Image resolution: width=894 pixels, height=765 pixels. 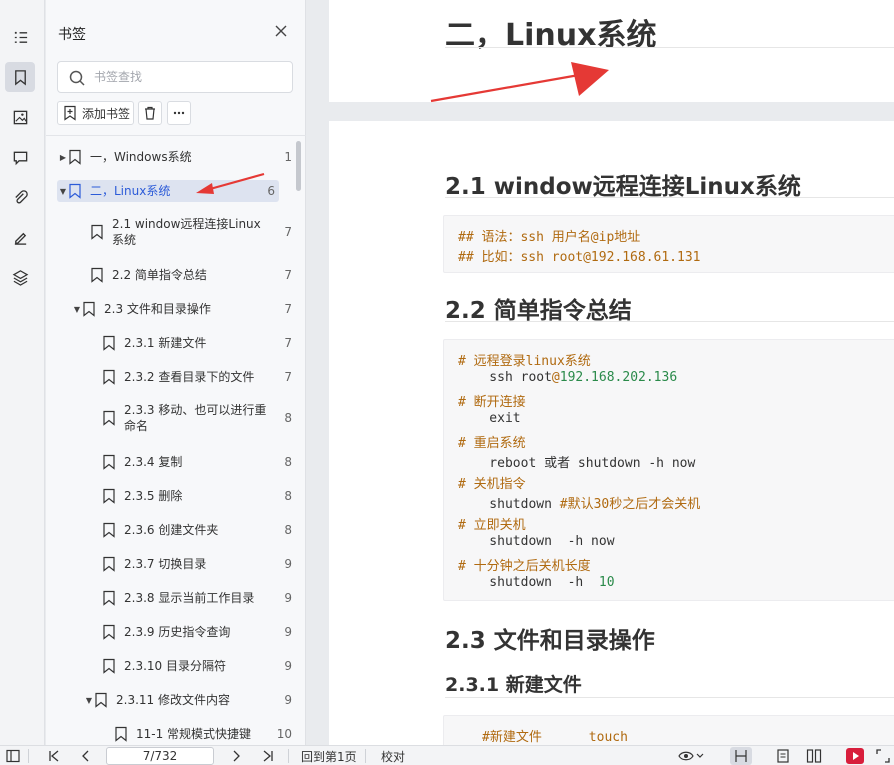 What do you see at coordinates (165, 343) in the screenshot?
I see `bookmark-label: 2.3.1 新建文件` at bounding box center [165, 343].